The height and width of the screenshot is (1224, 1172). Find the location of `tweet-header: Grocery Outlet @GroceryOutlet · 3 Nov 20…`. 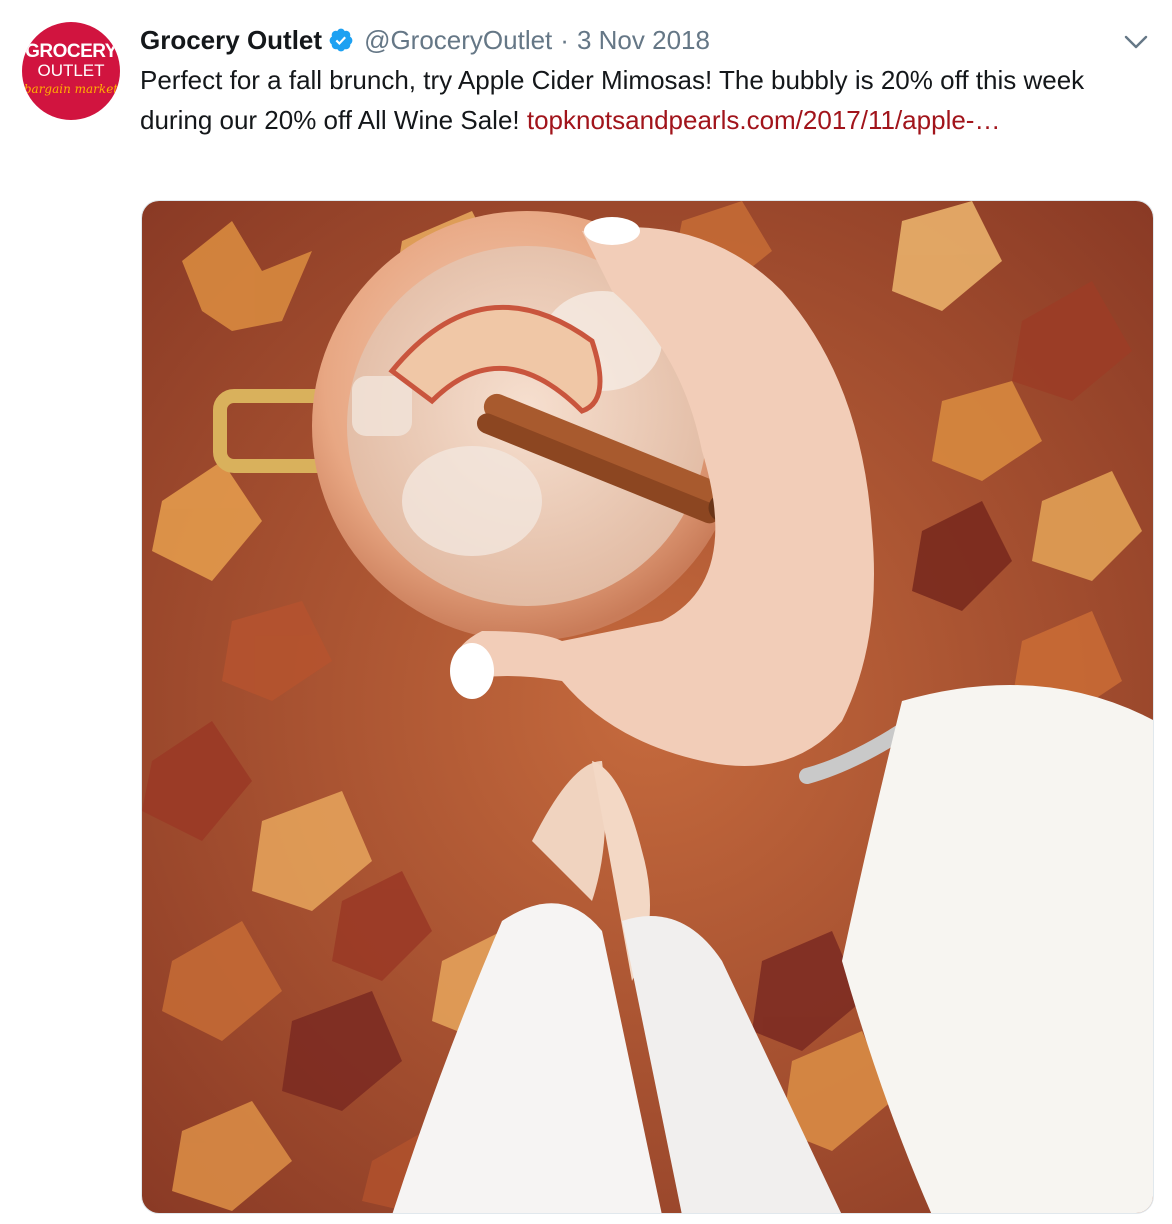

tweet-header: Grocery Outlet @GroceryOutlet · 3 Nov 20… is located at coordinates (425, 40).